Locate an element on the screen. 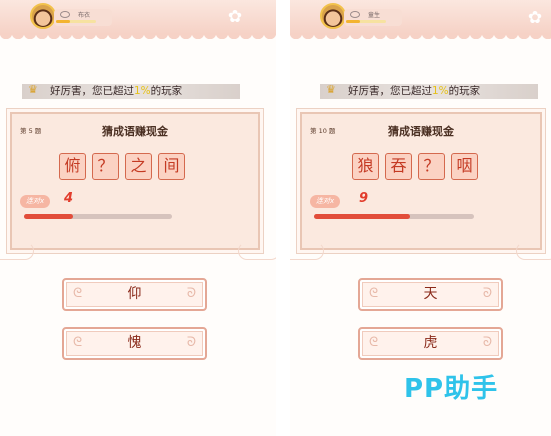 This screenshot has width=551, height=436. username: 布衣 is located at coordinates (84, 15).